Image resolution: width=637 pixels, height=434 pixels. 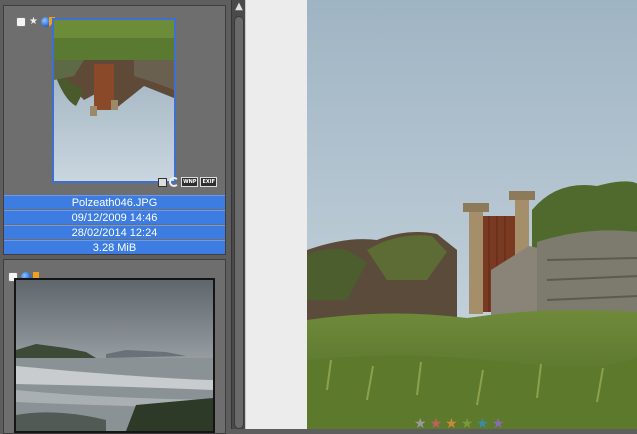 What do you see at coordinates (163, 182) in the screenshot?
I see `resize-icon` at bounding box center [163, 182].